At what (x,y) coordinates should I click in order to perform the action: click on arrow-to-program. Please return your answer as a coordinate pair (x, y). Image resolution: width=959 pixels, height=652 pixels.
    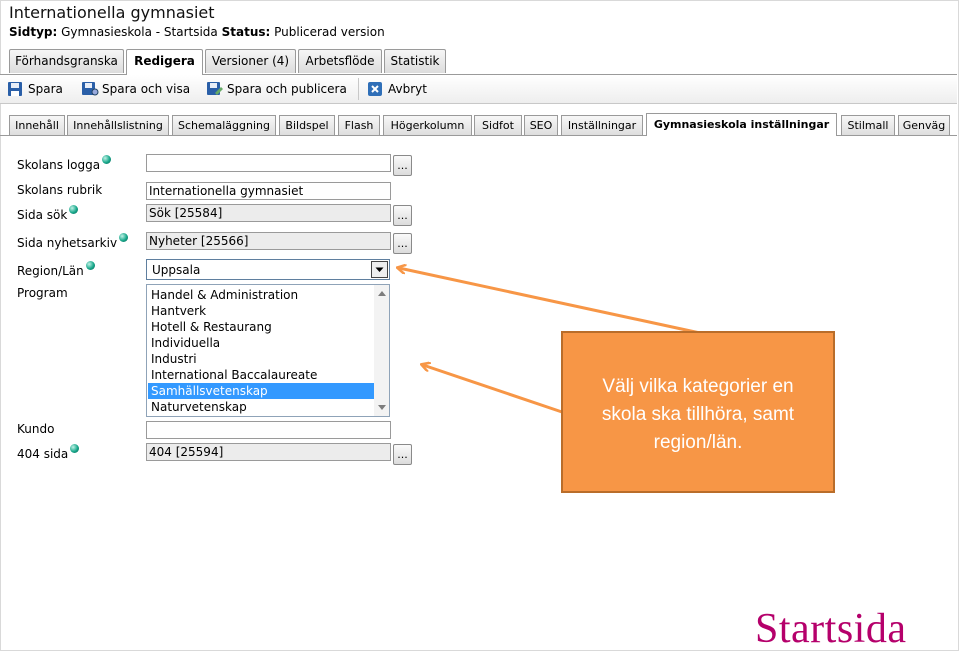
    Looking at the image, I should click on (493, 389).